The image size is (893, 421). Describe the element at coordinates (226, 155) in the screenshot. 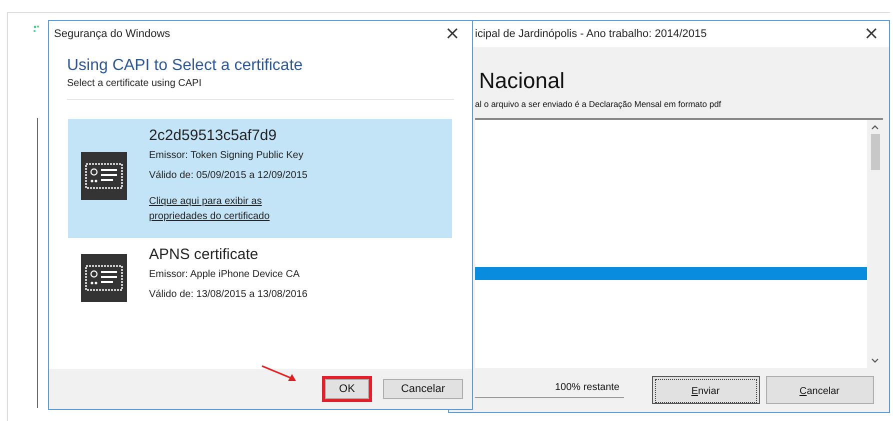

I see `certificate-issuer: Emissor: Token Signing Public Key` at that location.